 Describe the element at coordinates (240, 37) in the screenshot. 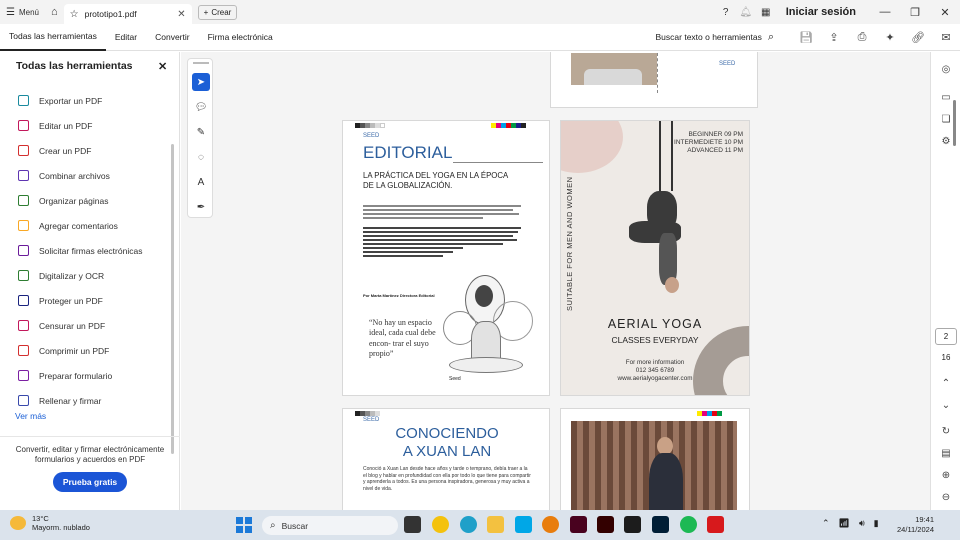

I see `tab-e-sign: Firma electrónica` at that location.